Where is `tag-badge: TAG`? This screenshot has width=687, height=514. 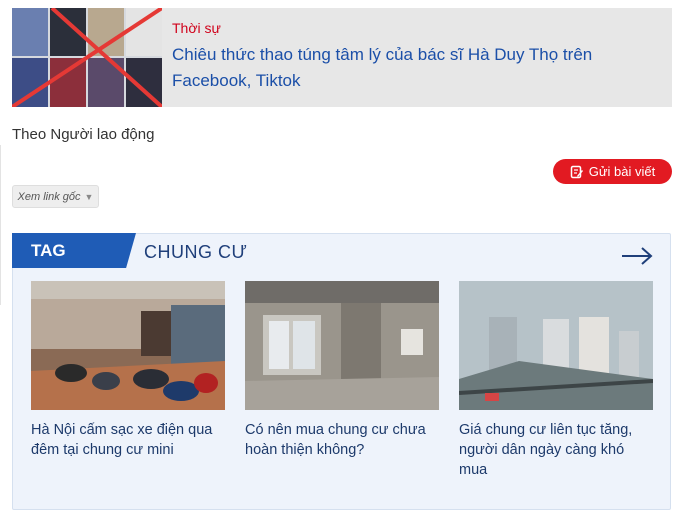 tag-badge: TAG is located at coordinates (74, 250).